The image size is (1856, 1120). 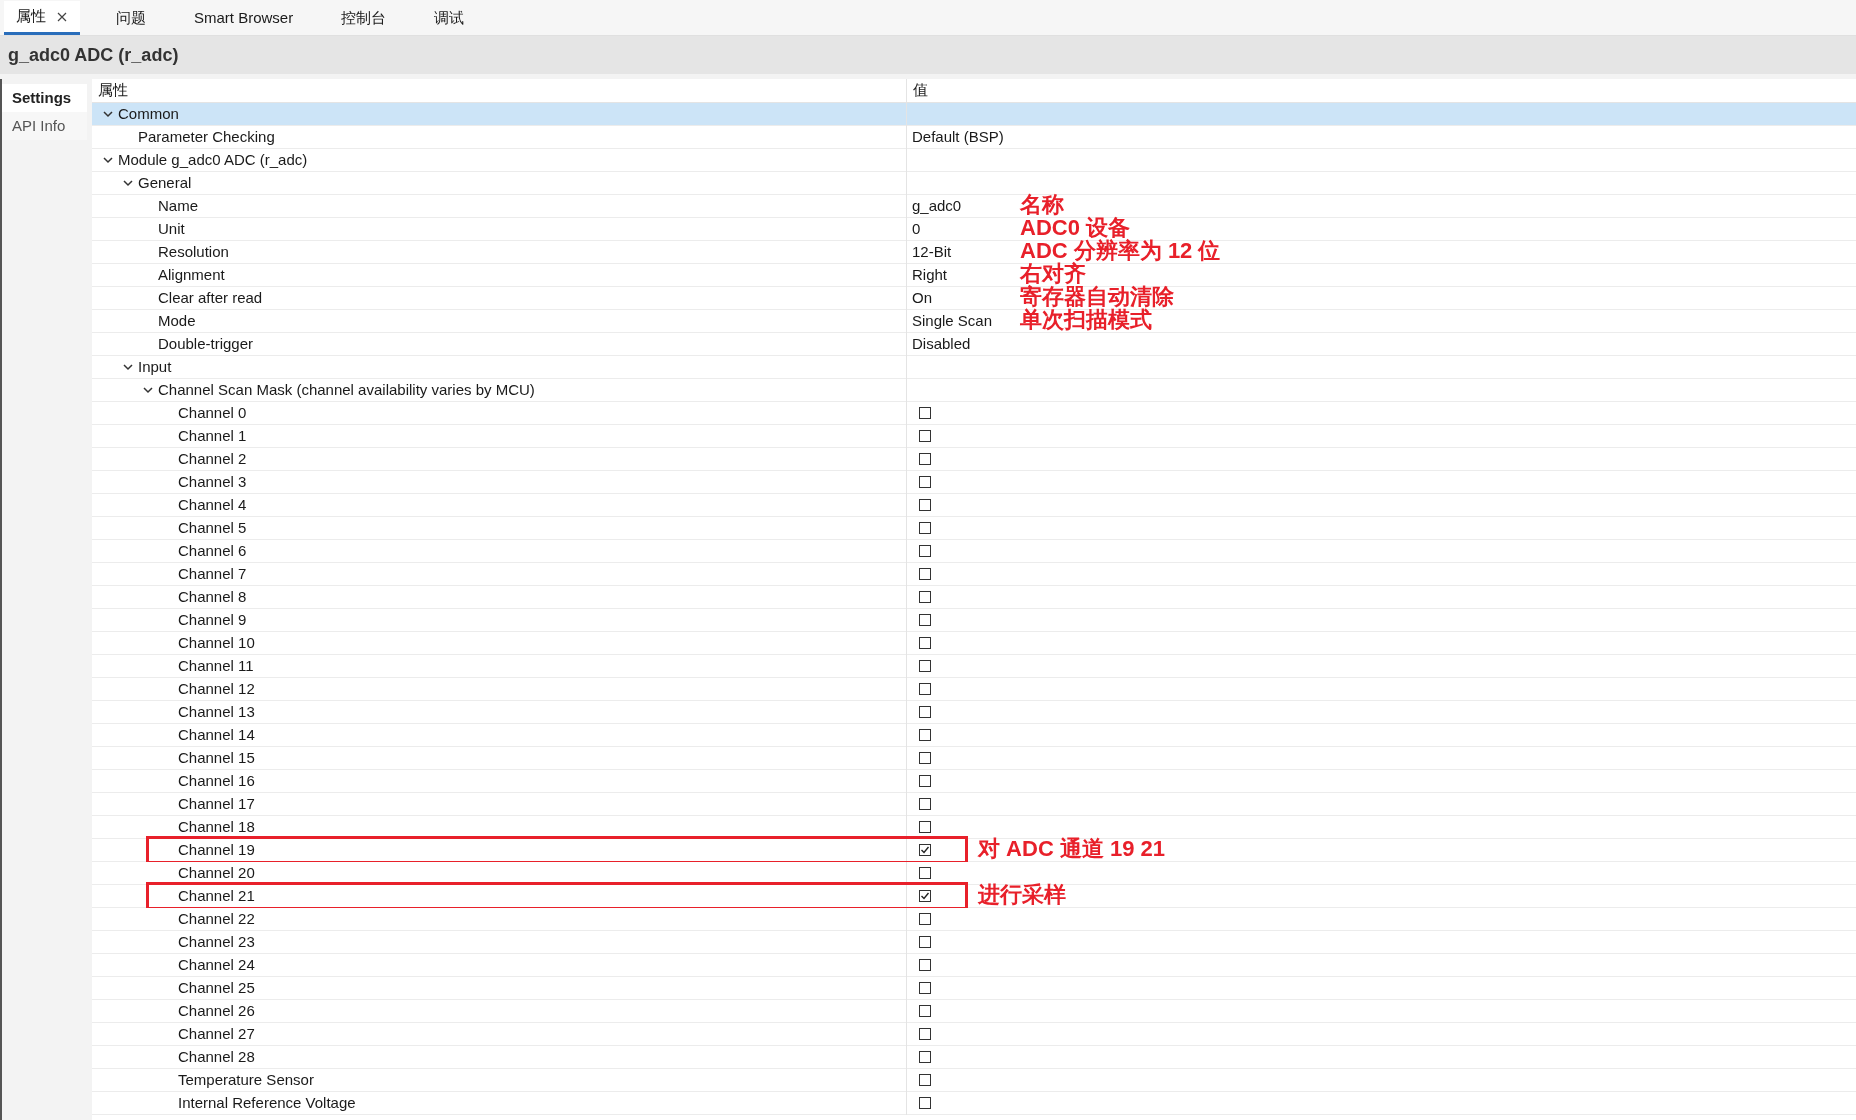 I want to click on tab: 调试, so click(x=449, y=18).